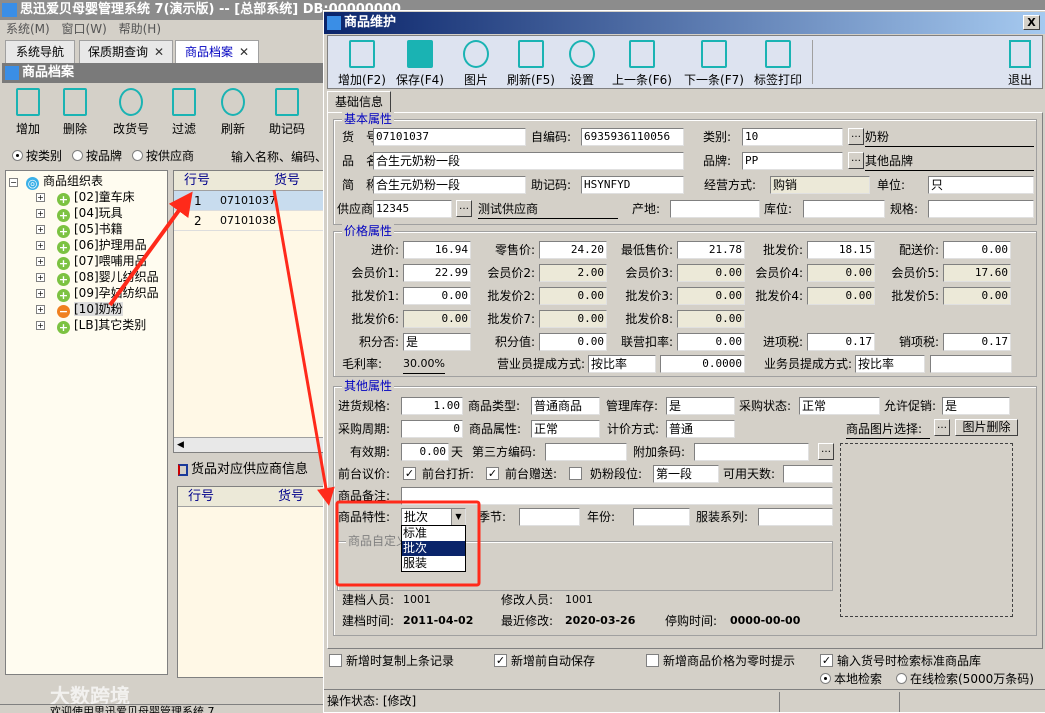  What do you see at coordinates (233, 102) in the screenshot?
I see `refresh-icon` at bounding box center [233, 102].